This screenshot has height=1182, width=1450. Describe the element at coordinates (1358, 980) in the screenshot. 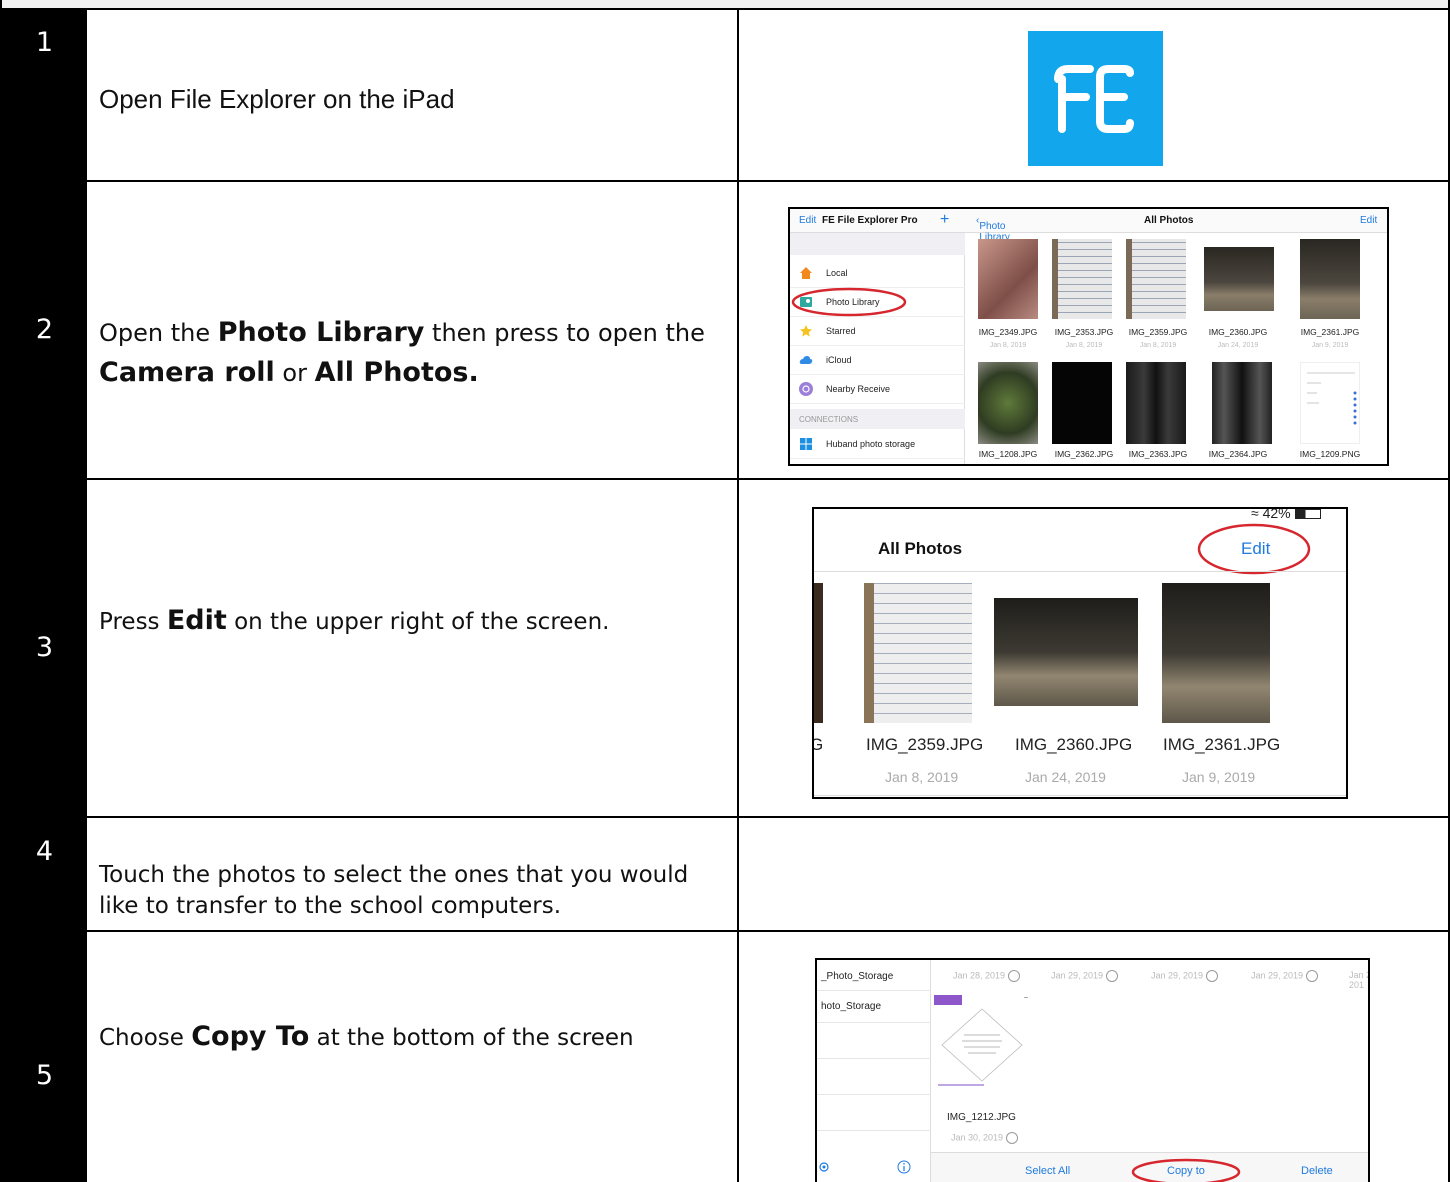

I see `photo-date: Jan 29, 201` at that location.